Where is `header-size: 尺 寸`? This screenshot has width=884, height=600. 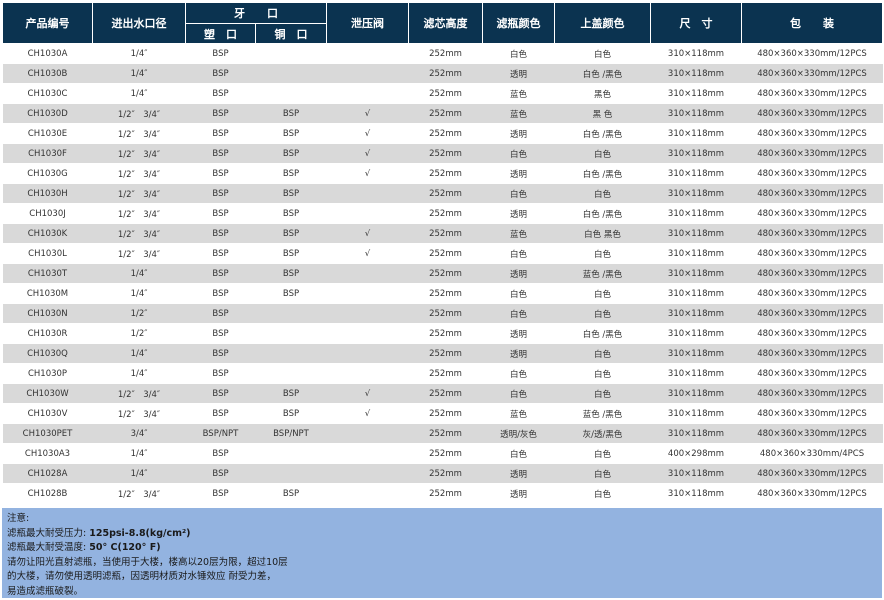
header-size: 尺 寸 is located at coordinates (696, 23).